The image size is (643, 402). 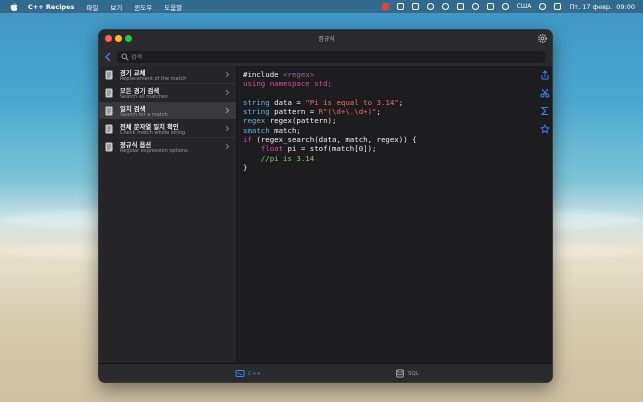 I want to click on sigma-icon, so click(x=545, y=111).